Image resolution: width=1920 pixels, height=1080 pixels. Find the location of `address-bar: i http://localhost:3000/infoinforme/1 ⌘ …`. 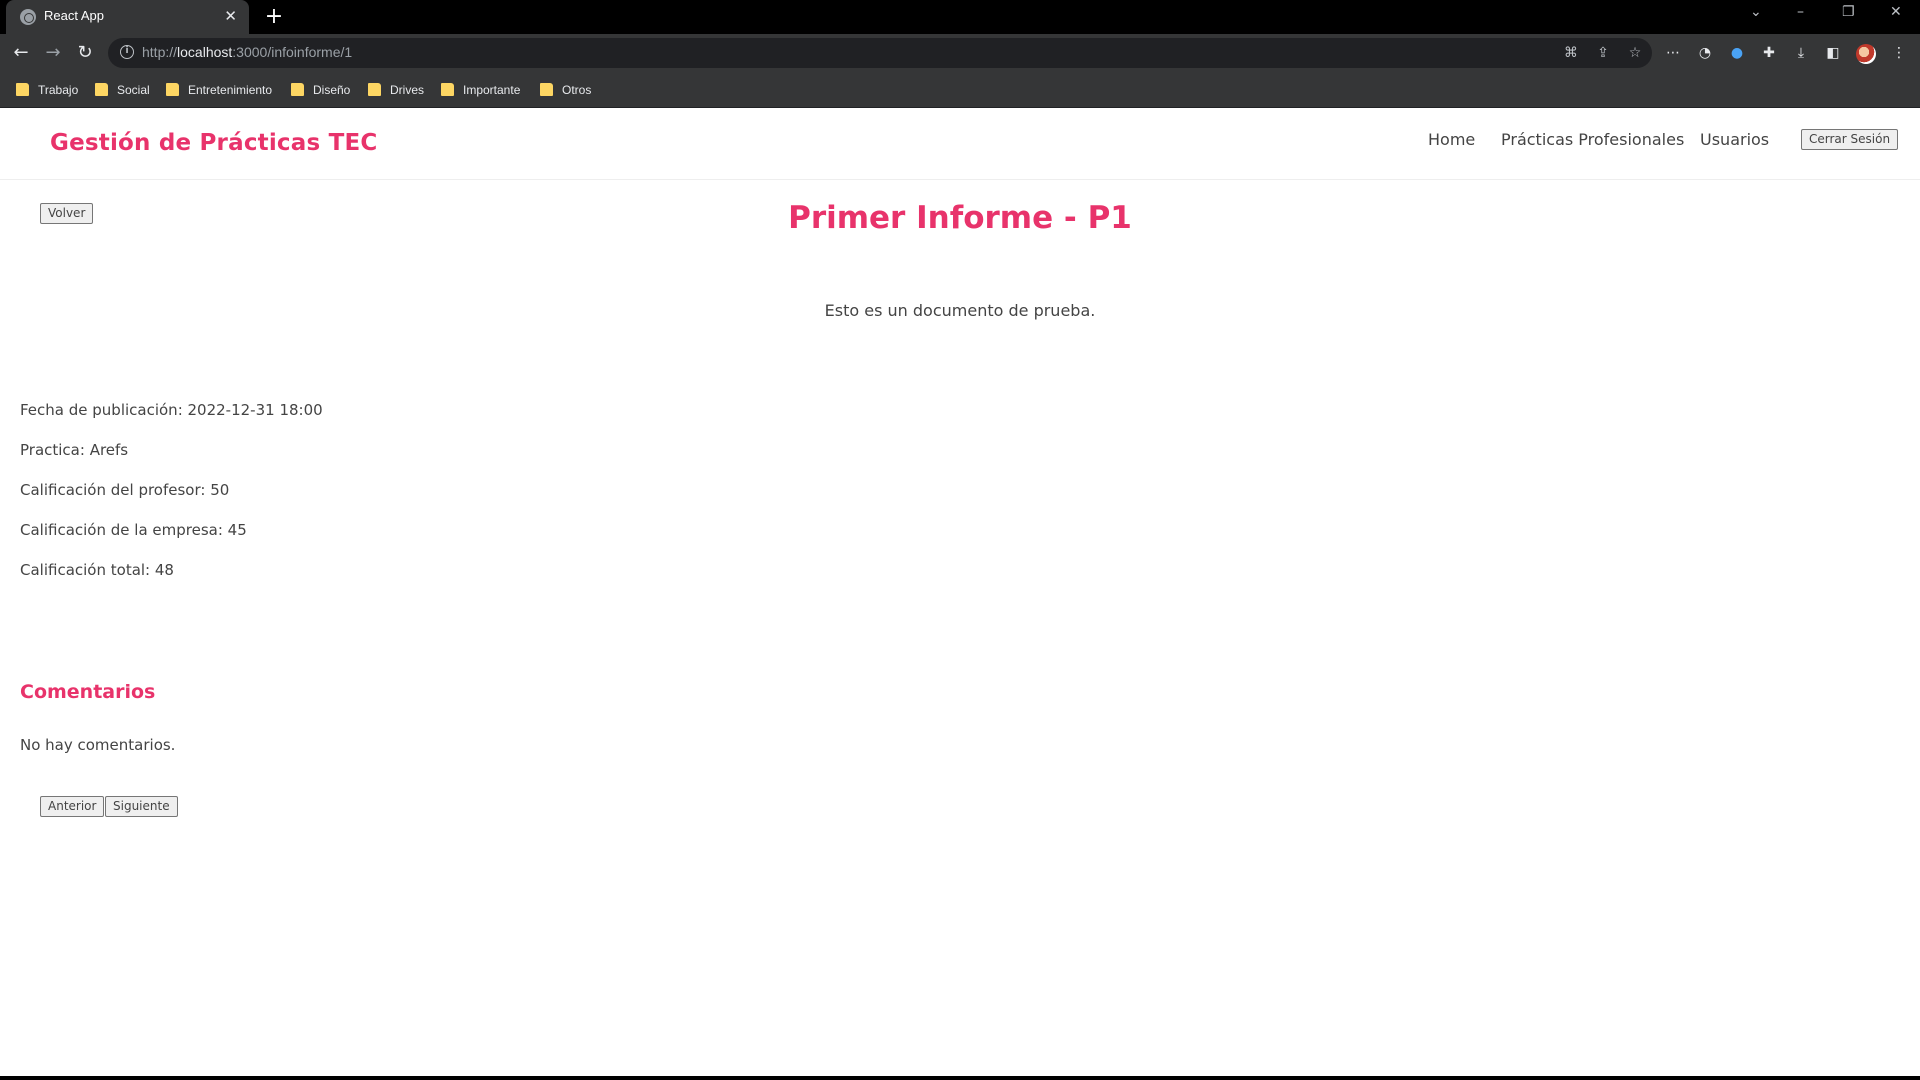

address-bar: i http://localhost:3000/infoinforme/1 ⌘ … is located at coordinates (880, 53).